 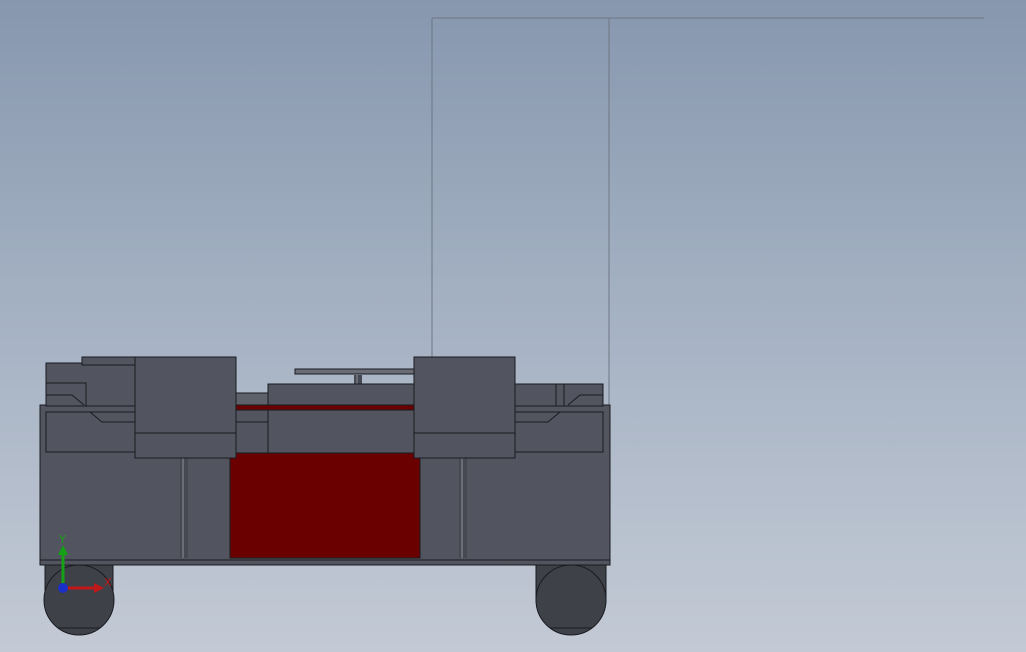 What do you see at coordinates (326, 407) in the screenshot?
I see `red-rail-bar` at bounding box center [326, 407].